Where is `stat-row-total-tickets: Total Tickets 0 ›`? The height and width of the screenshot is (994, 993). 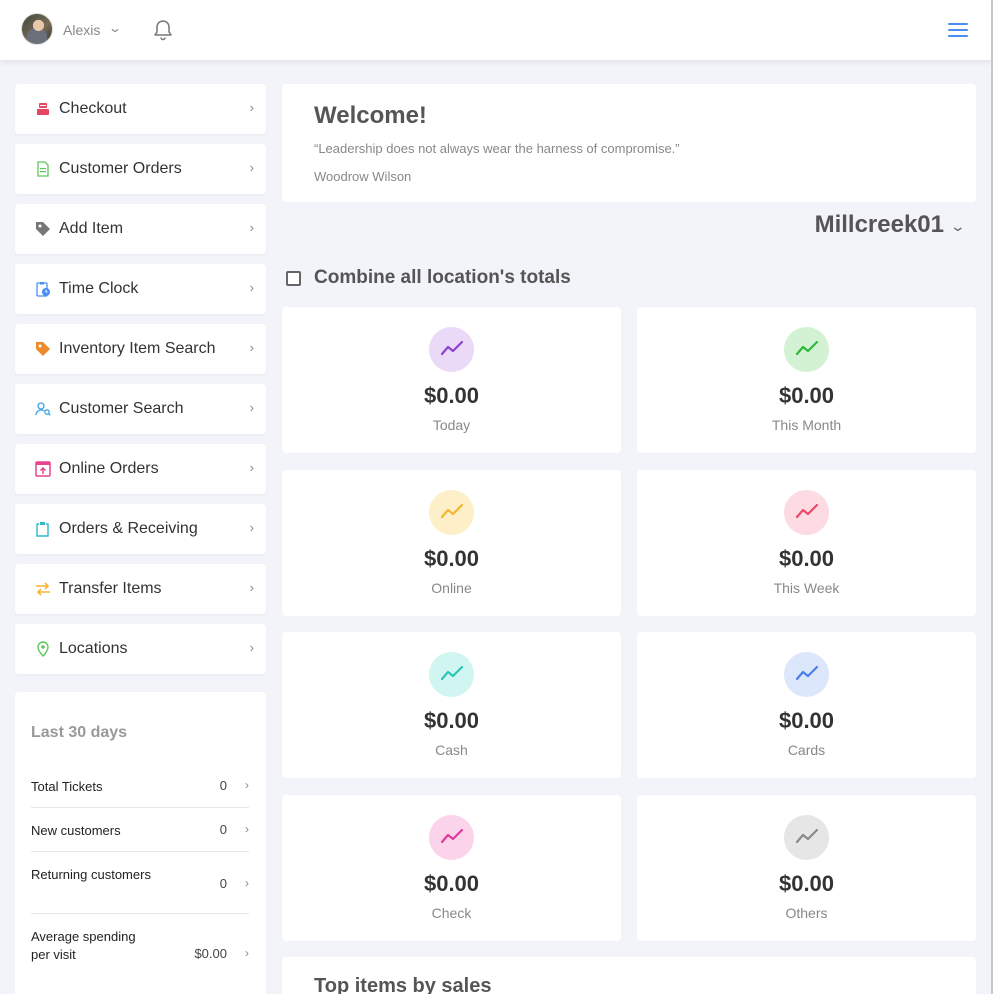
stat-row-total-tickets: Total Tickets 0 › is located at coordinates (140, 786).